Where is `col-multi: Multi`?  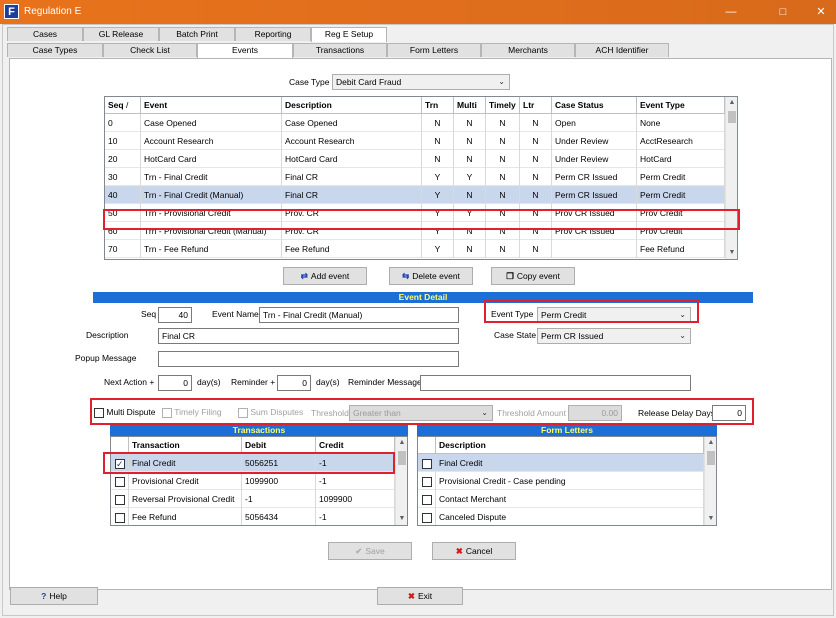
col-multi: Multi is located at coordinates (470, 105).